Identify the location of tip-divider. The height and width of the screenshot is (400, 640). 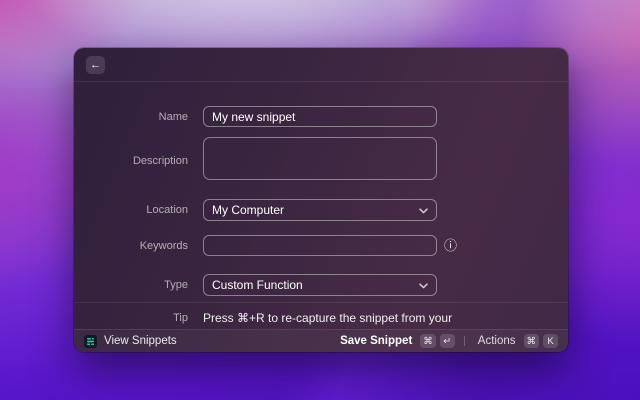
(321, 302).